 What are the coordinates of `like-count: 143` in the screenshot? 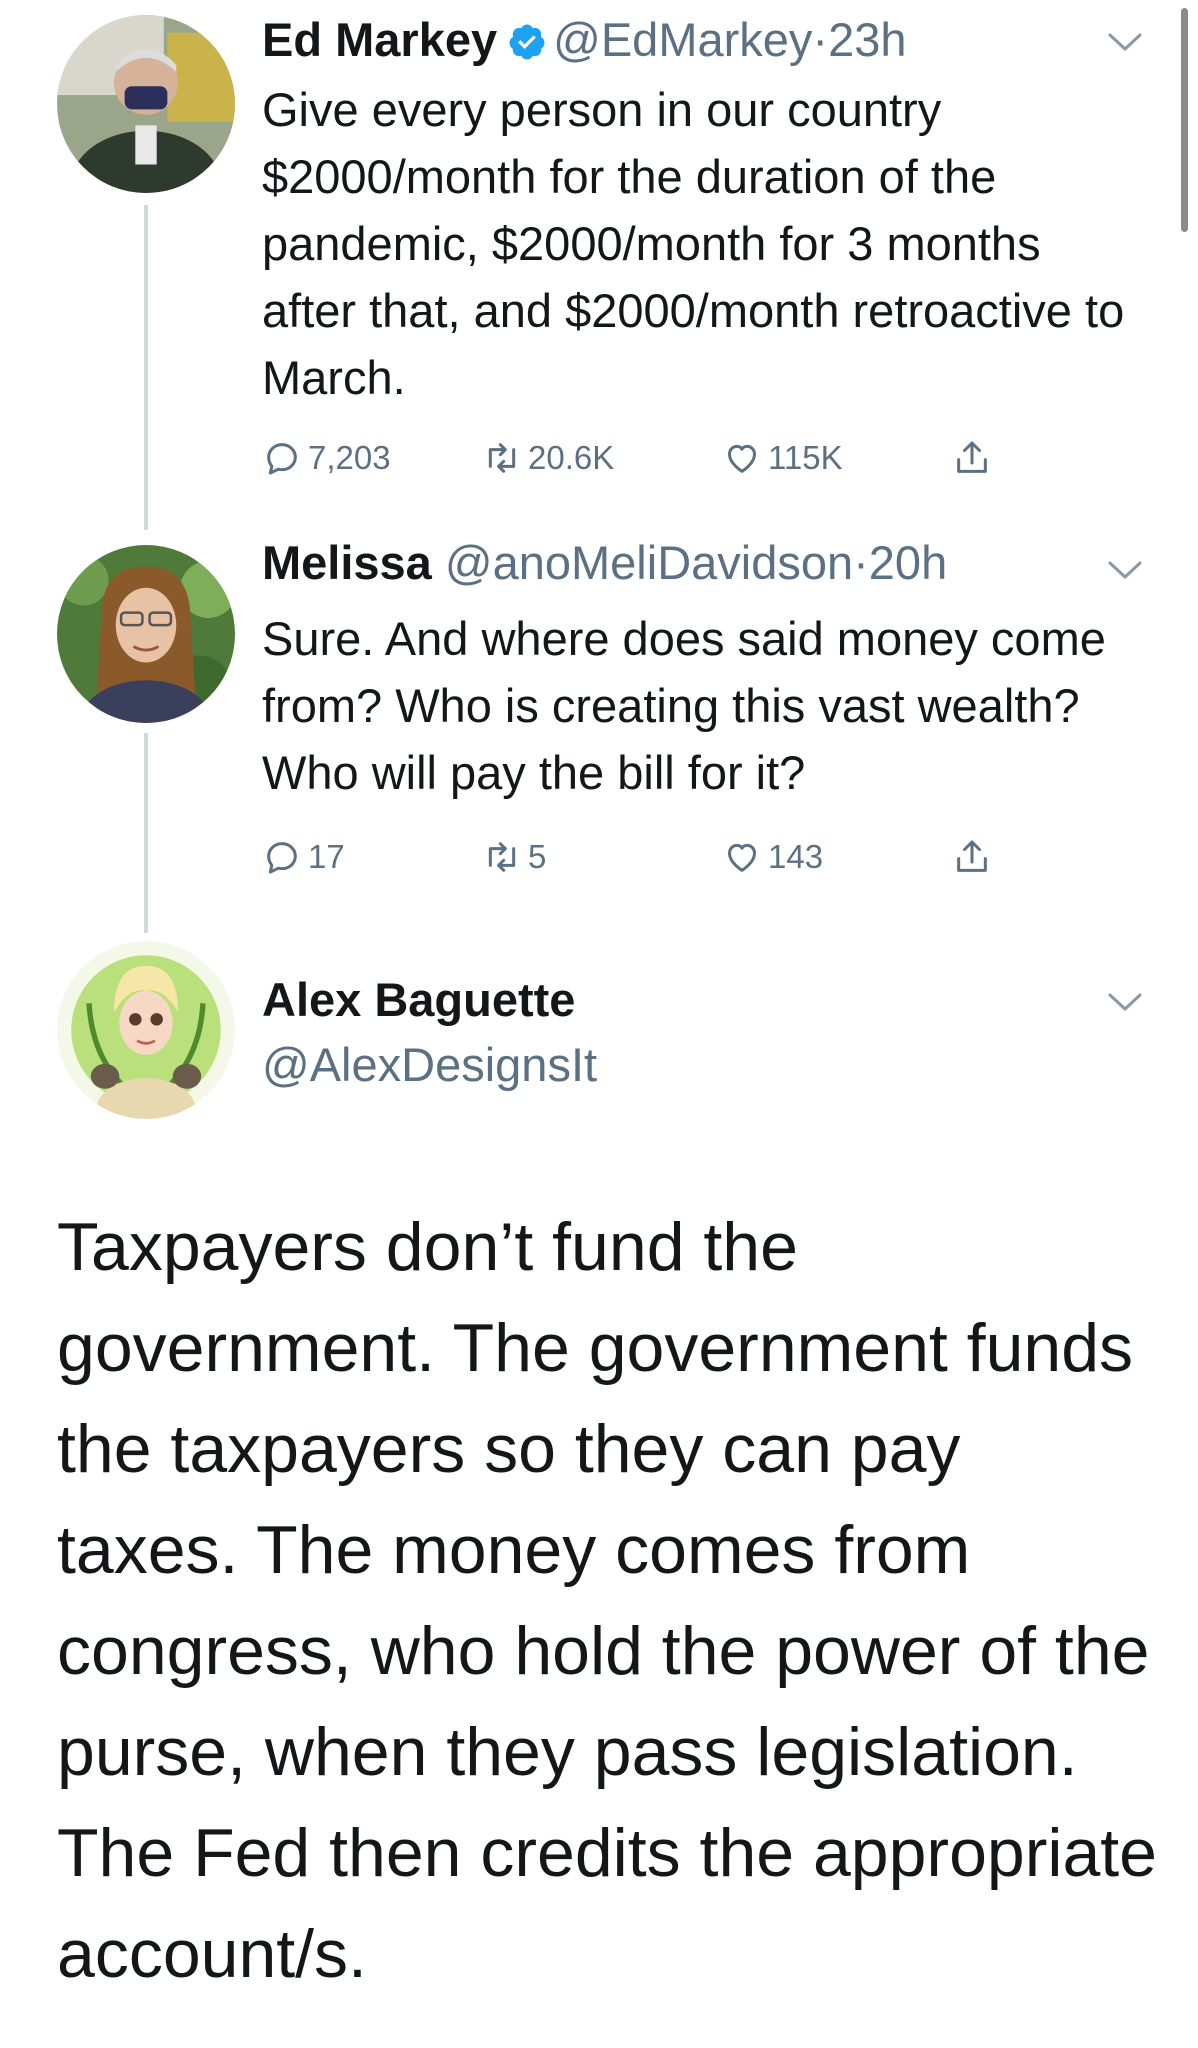 It's located at (796, 856).